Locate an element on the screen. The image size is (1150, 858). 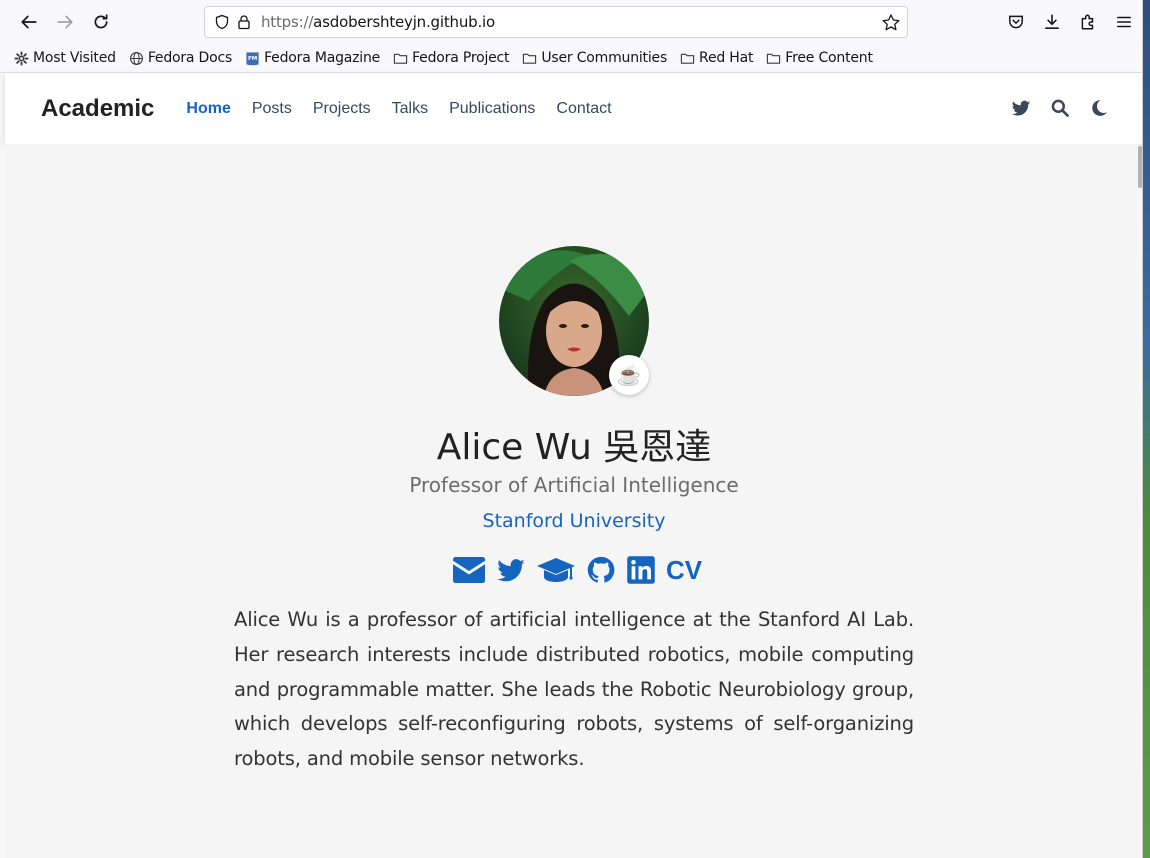
bookmark-label: User Communities is located at coordinates (604, 58).